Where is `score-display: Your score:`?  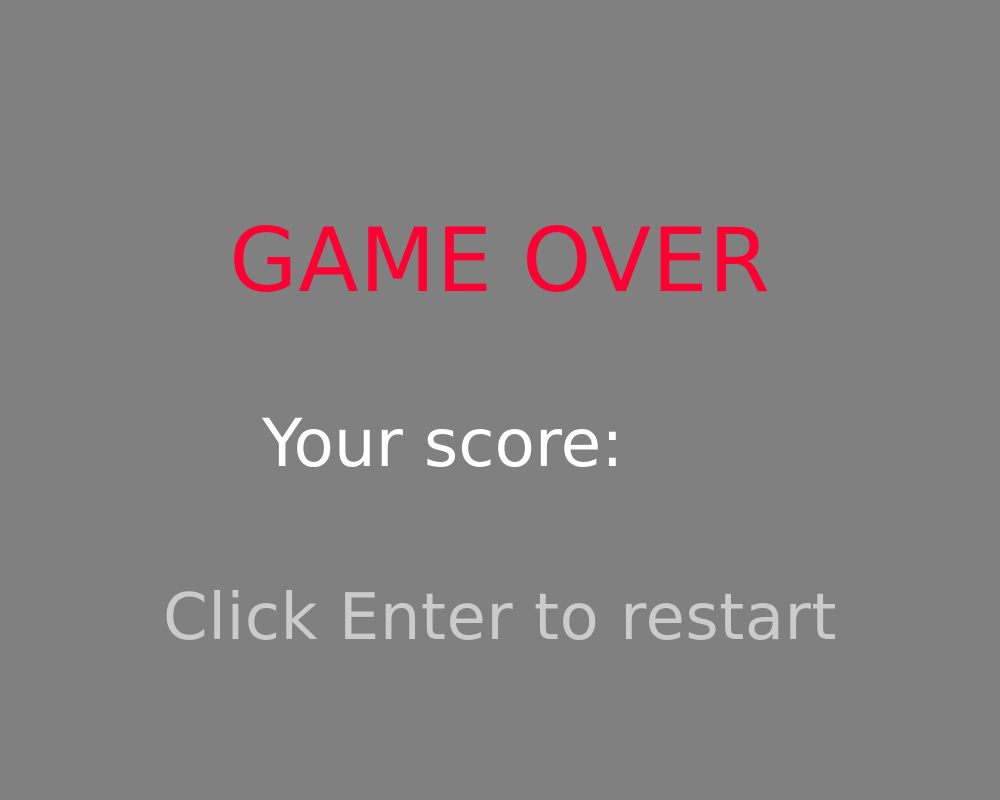 score-display: Your score: is located at coordinates (451, 444).